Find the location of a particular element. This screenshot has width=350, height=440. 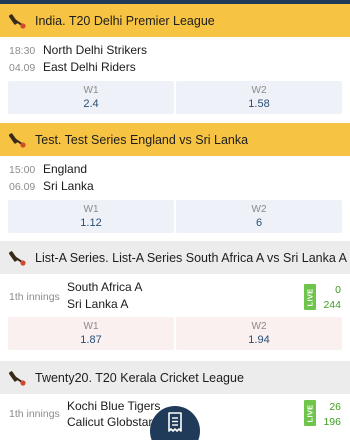

team-home: Kochi Blue Tigers is located at coordinates (114, 406).